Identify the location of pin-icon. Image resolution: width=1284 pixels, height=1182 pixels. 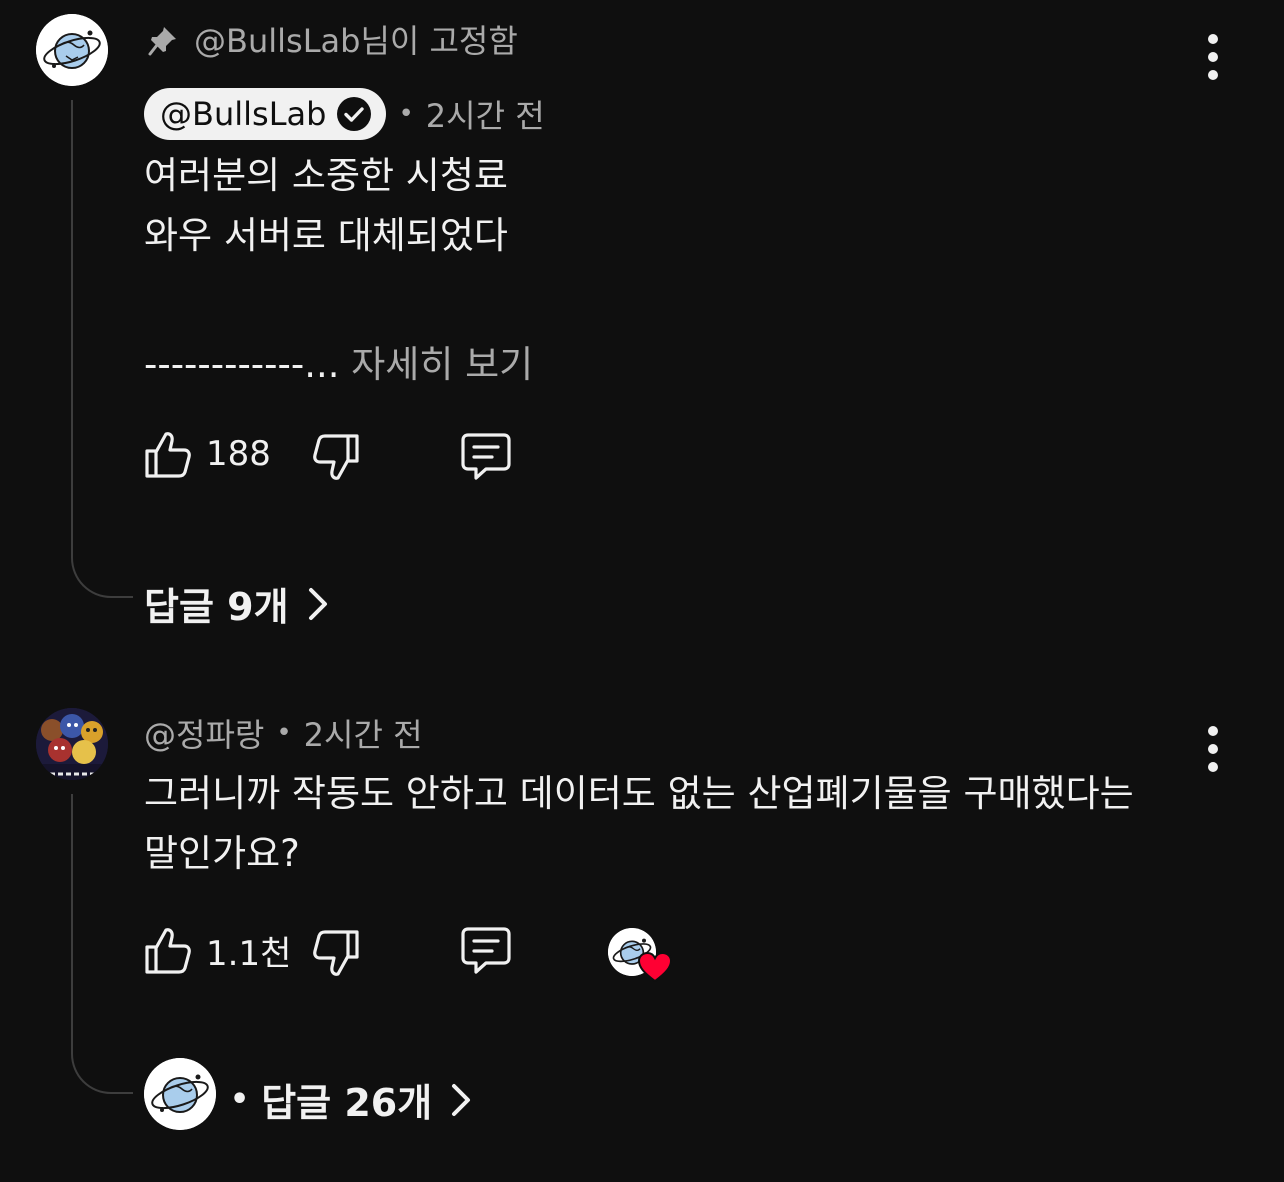
(164, 39).